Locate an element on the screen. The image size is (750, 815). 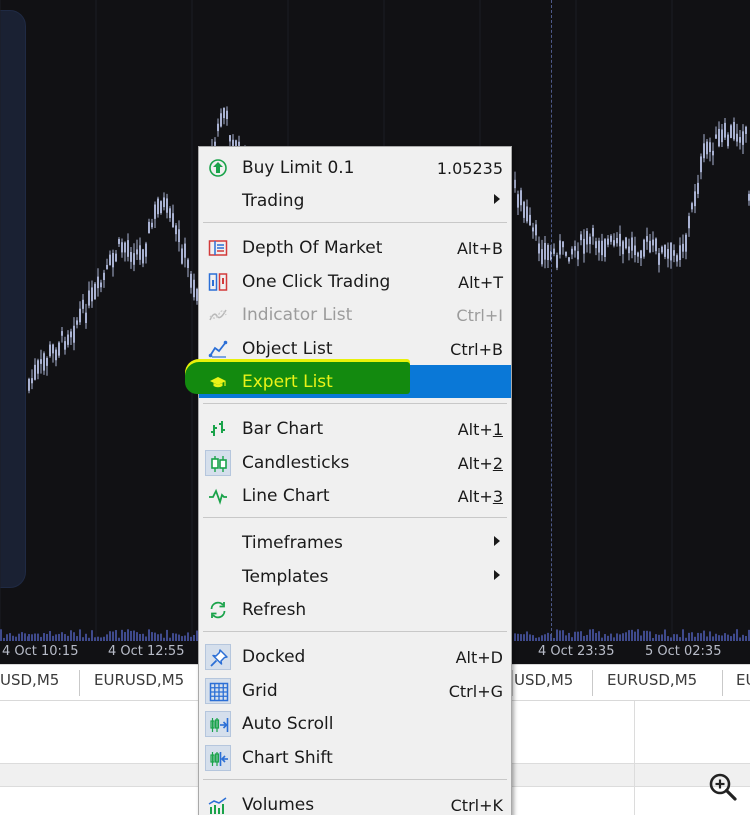
menu-item-candlesticks: Candlesticks Alt+2 is located at coordinates (355, 462).